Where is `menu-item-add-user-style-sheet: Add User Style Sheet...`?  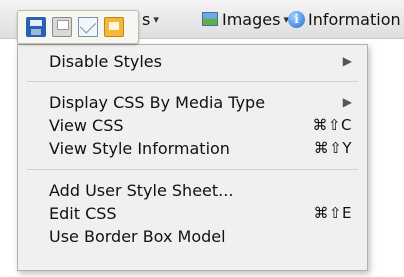 menu-item-add-user-style-sheet: Add User Style Sheet... is located at coordinates (200, 190).